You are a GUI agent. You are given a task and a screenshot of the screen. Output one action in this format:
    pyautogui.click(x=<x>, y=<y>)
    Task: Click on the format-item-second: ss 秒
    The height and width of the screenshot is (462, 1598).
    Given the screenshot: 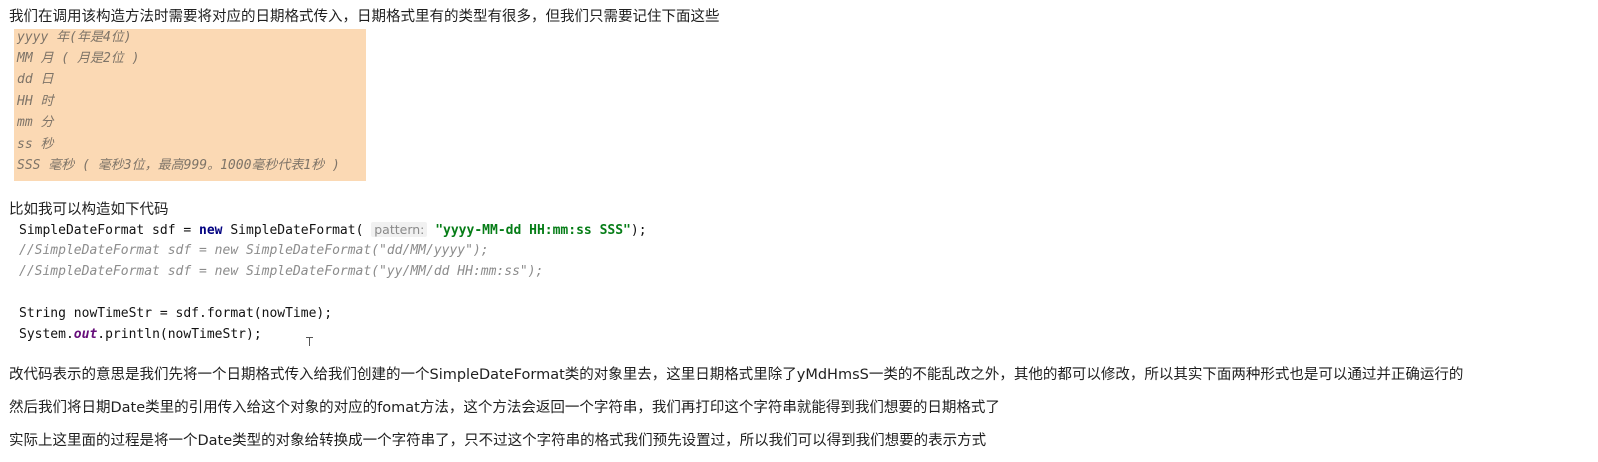 What is the action you would take?
    pyautogui.click(x=35, y=144)
    